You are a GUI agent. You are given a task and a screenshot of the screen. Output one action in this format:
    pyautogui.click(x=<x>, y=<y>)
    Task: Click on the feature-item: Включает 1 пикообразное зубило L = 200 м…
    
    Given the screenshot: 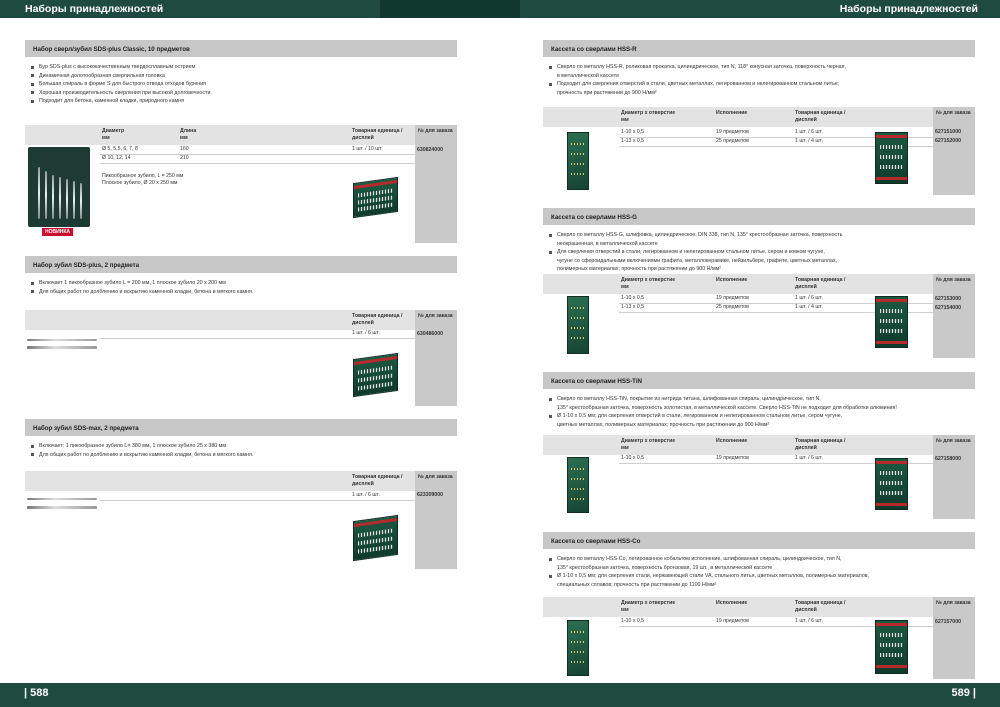 What is the action you would take?
    pyautogui.click(x=241, y=283)
    